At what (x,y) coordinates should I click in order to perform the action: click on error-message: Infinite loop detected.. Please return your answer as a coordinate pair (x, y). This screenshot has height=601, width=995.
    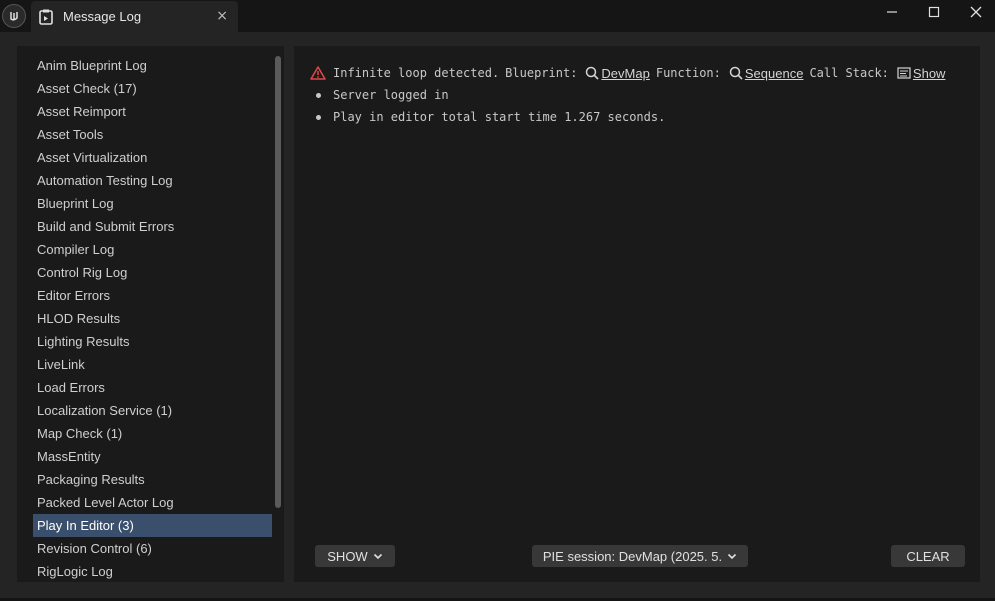
    Looking at the image, I should click on (416, 73).